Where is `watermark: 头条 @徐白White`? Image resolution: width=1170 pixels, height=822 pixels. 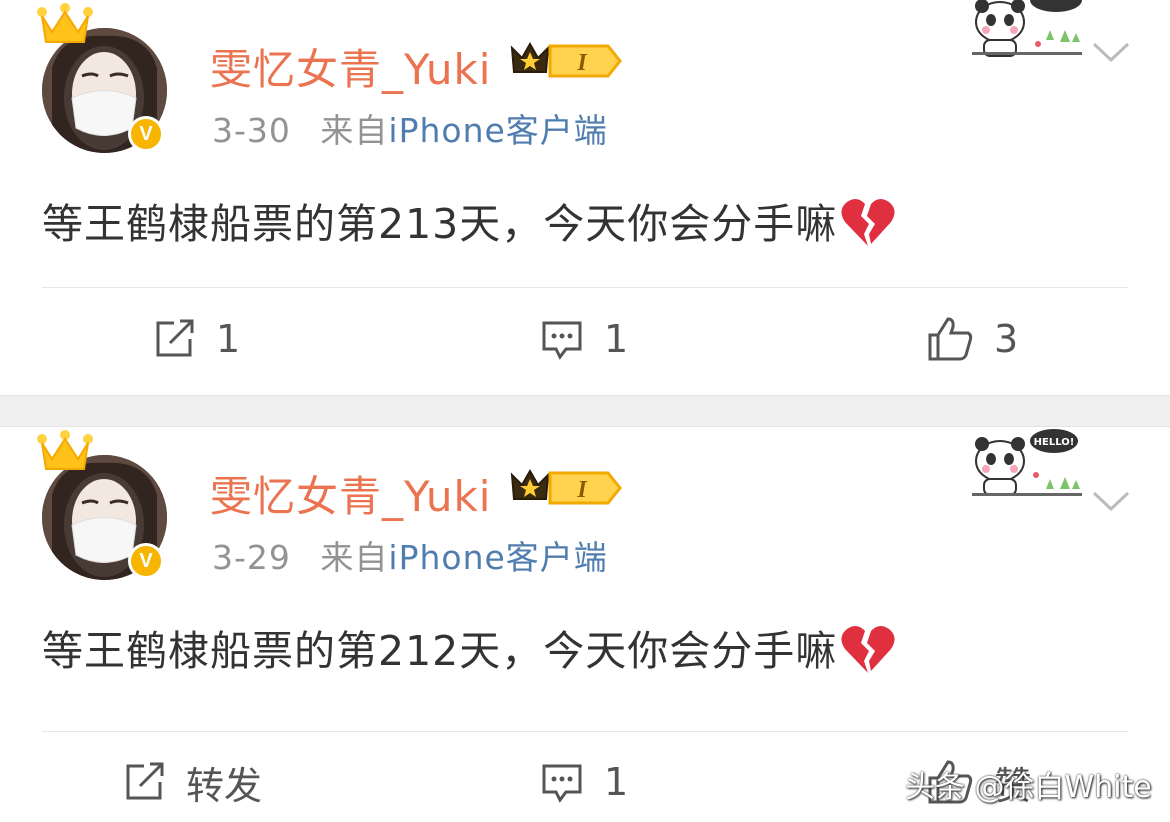
watermark: 头条 @徐白White is located at coordinates (1028, 787).